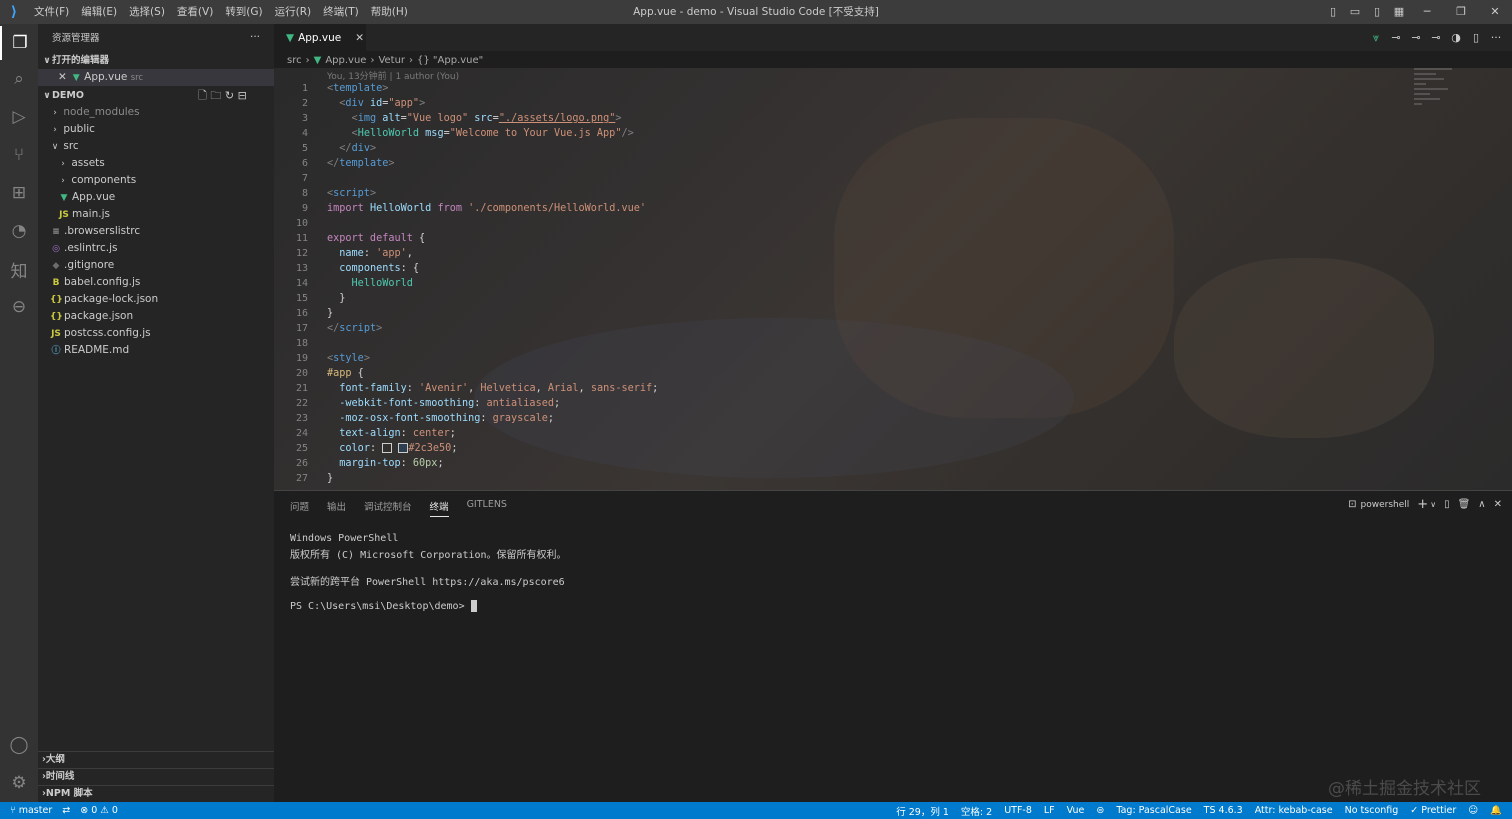  Describe the element at coordinates (336, 508) in the screenshot. I see `tab-output: 输出` at that location.